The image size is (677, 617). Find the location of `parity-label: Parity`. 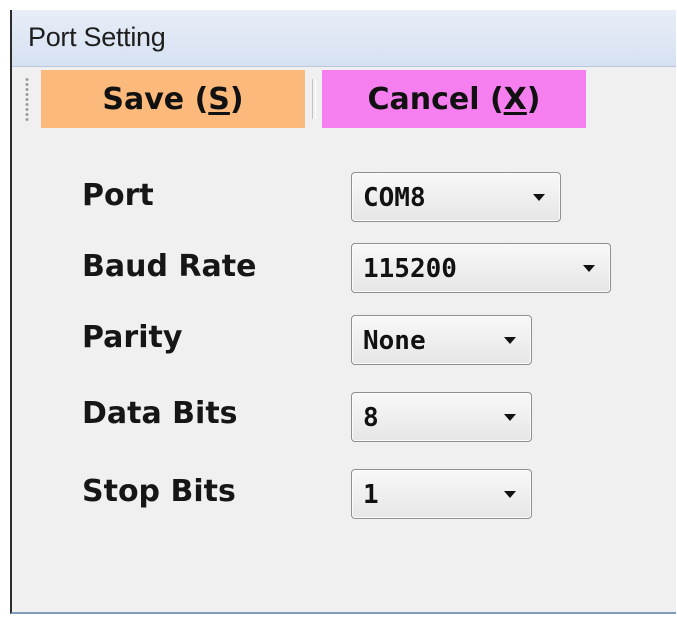

parity-label: Parity is located at coordinates (132, 337).